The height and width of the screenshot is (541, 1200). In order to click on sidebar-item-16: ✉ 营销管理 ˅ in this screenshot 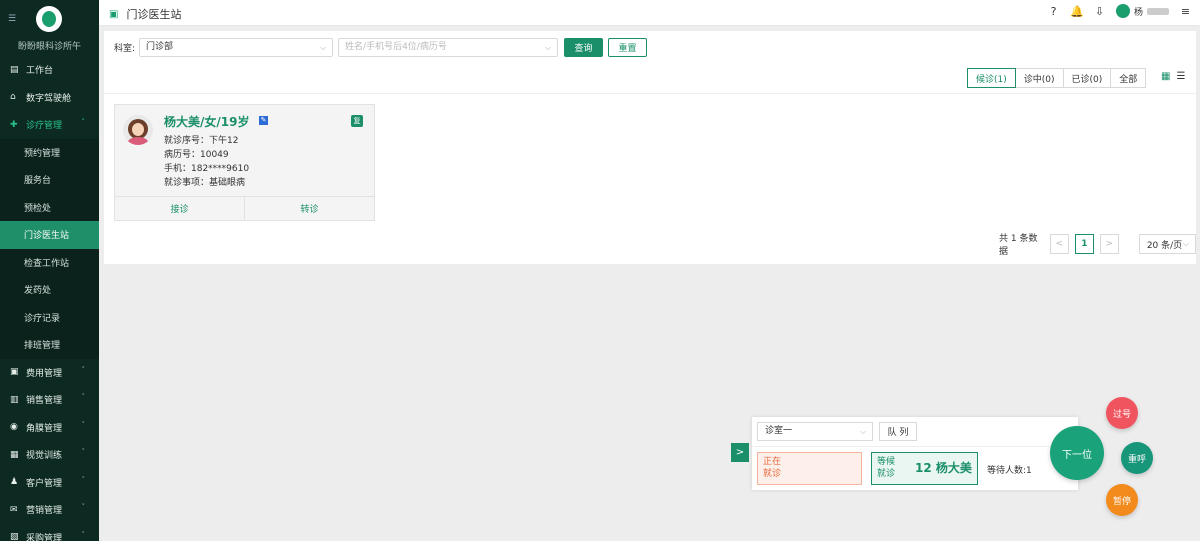, I will do `click(49, 510)`.